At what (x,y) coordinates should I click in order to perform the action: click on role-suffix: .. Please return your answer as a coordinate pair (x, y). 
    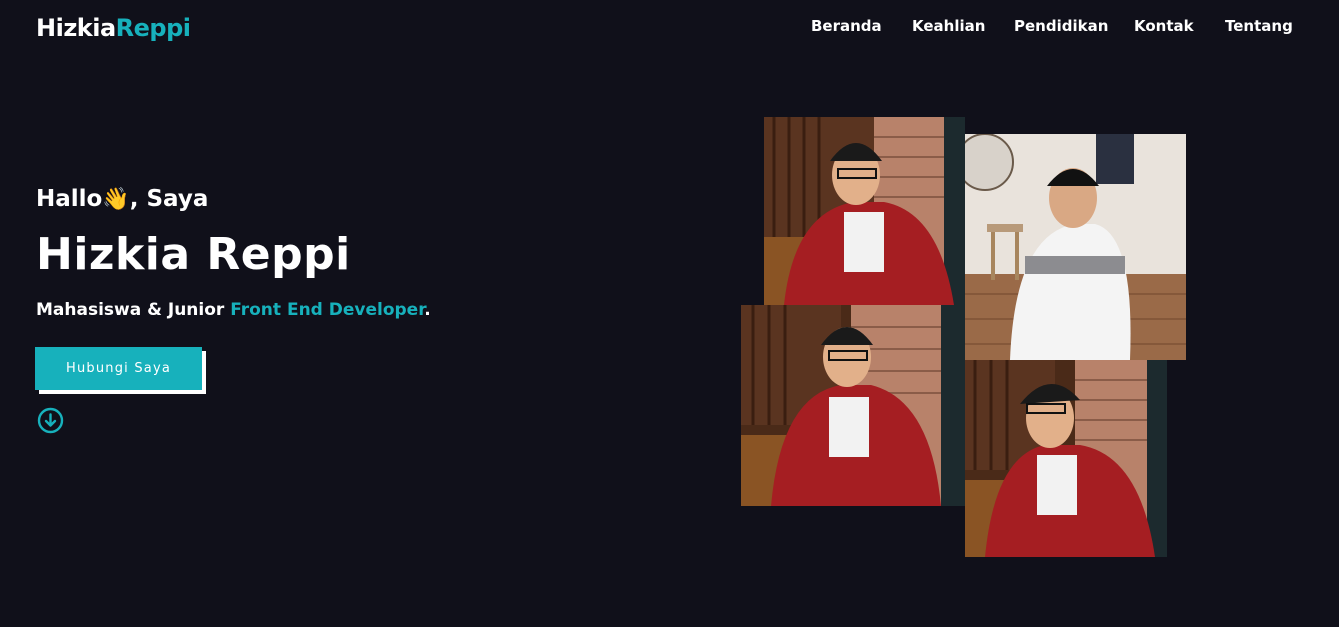
    Looking at the image, I should click on (427, 310).